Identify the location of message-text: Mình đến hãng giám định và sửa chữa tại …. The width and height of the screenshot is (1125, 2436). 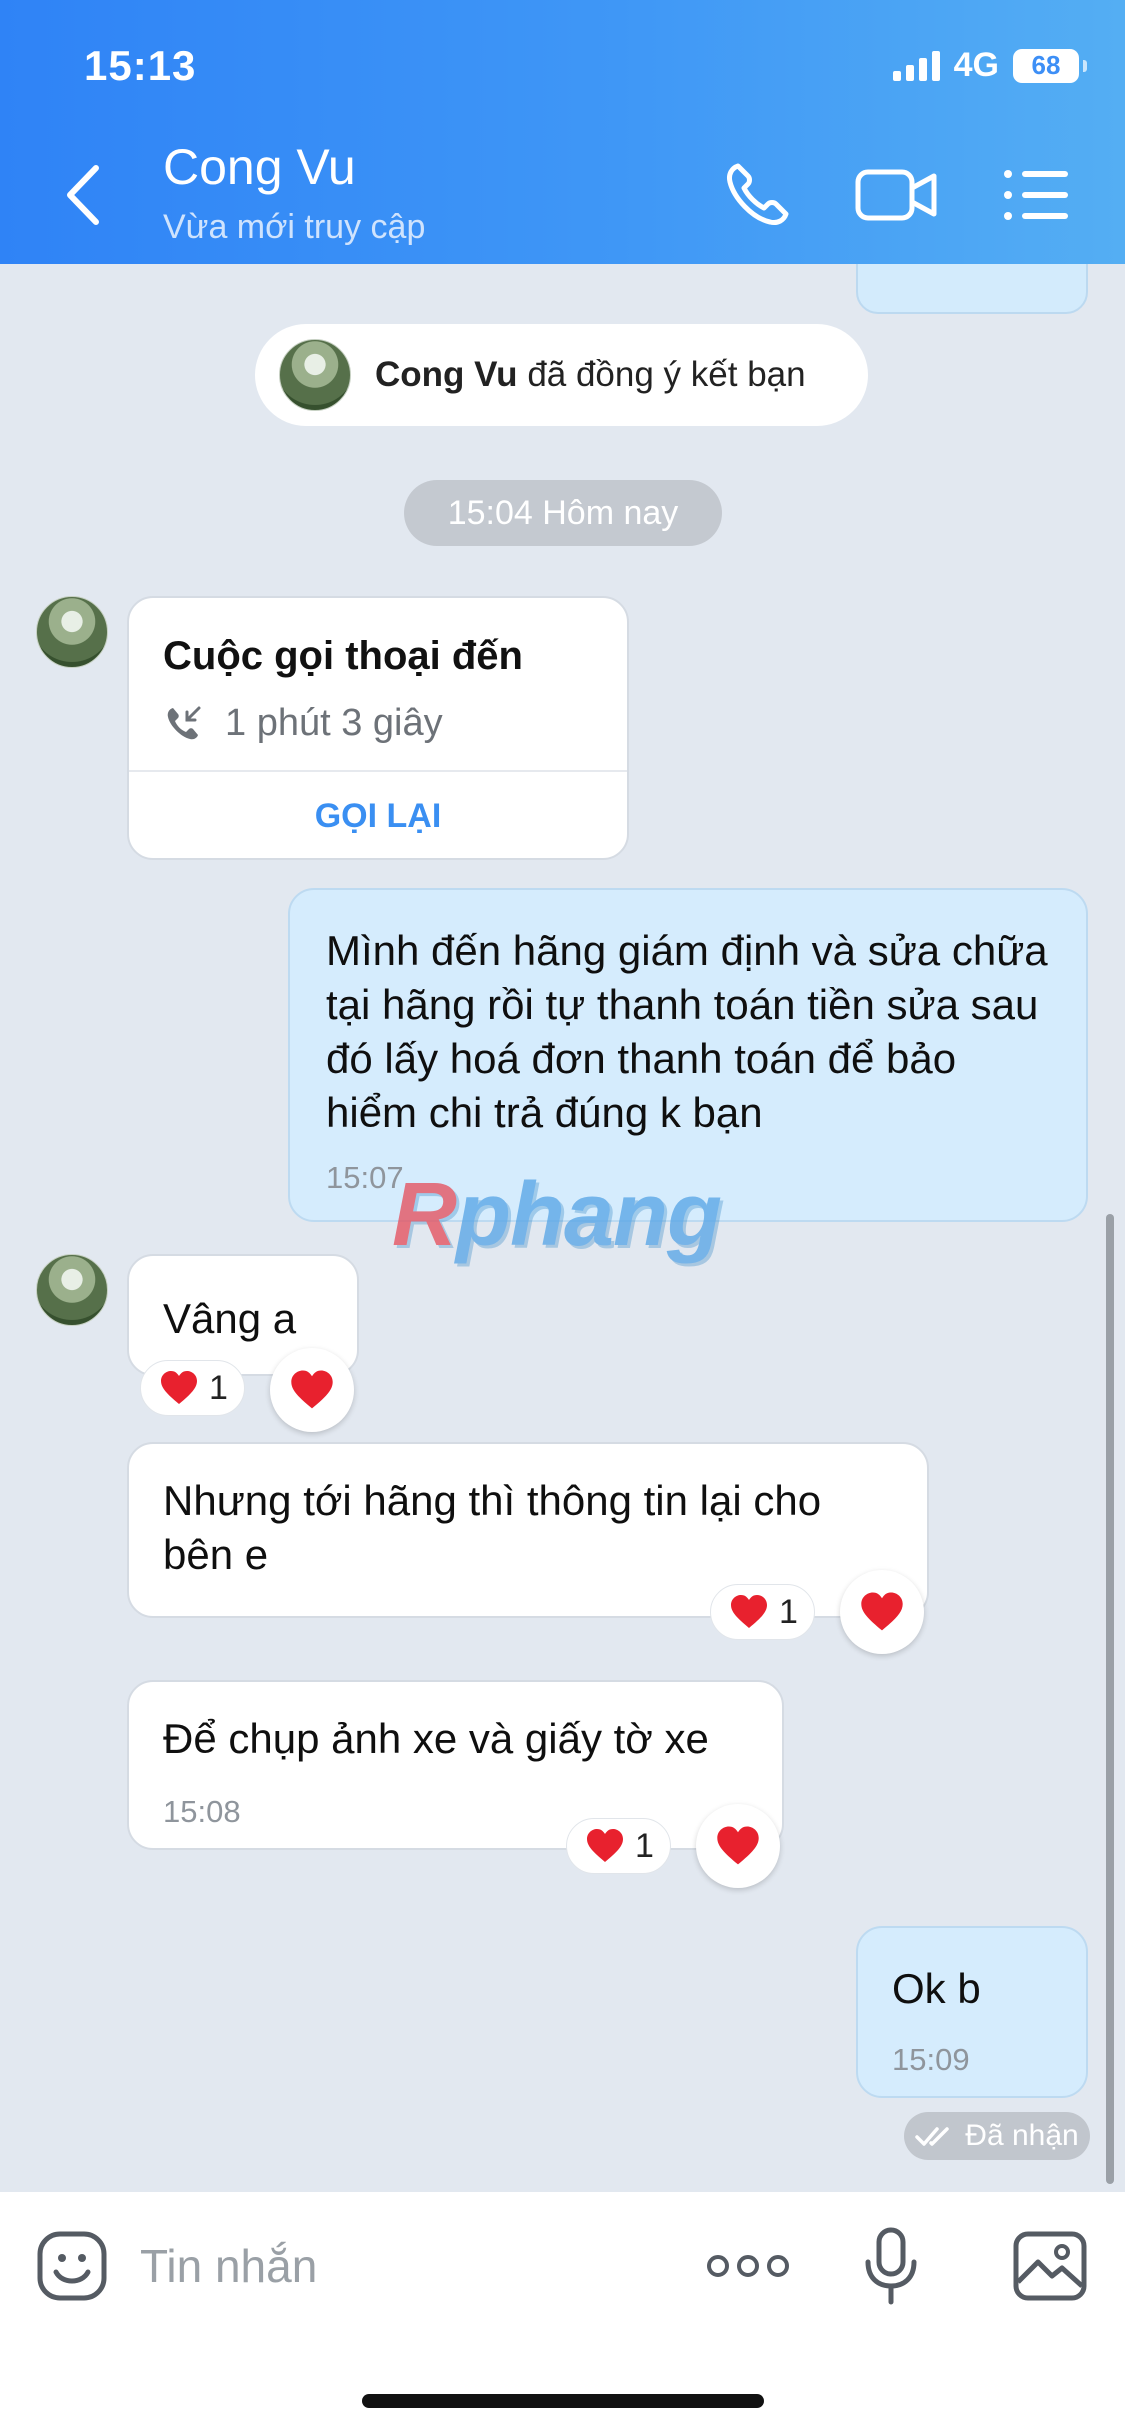
(687, 1031).